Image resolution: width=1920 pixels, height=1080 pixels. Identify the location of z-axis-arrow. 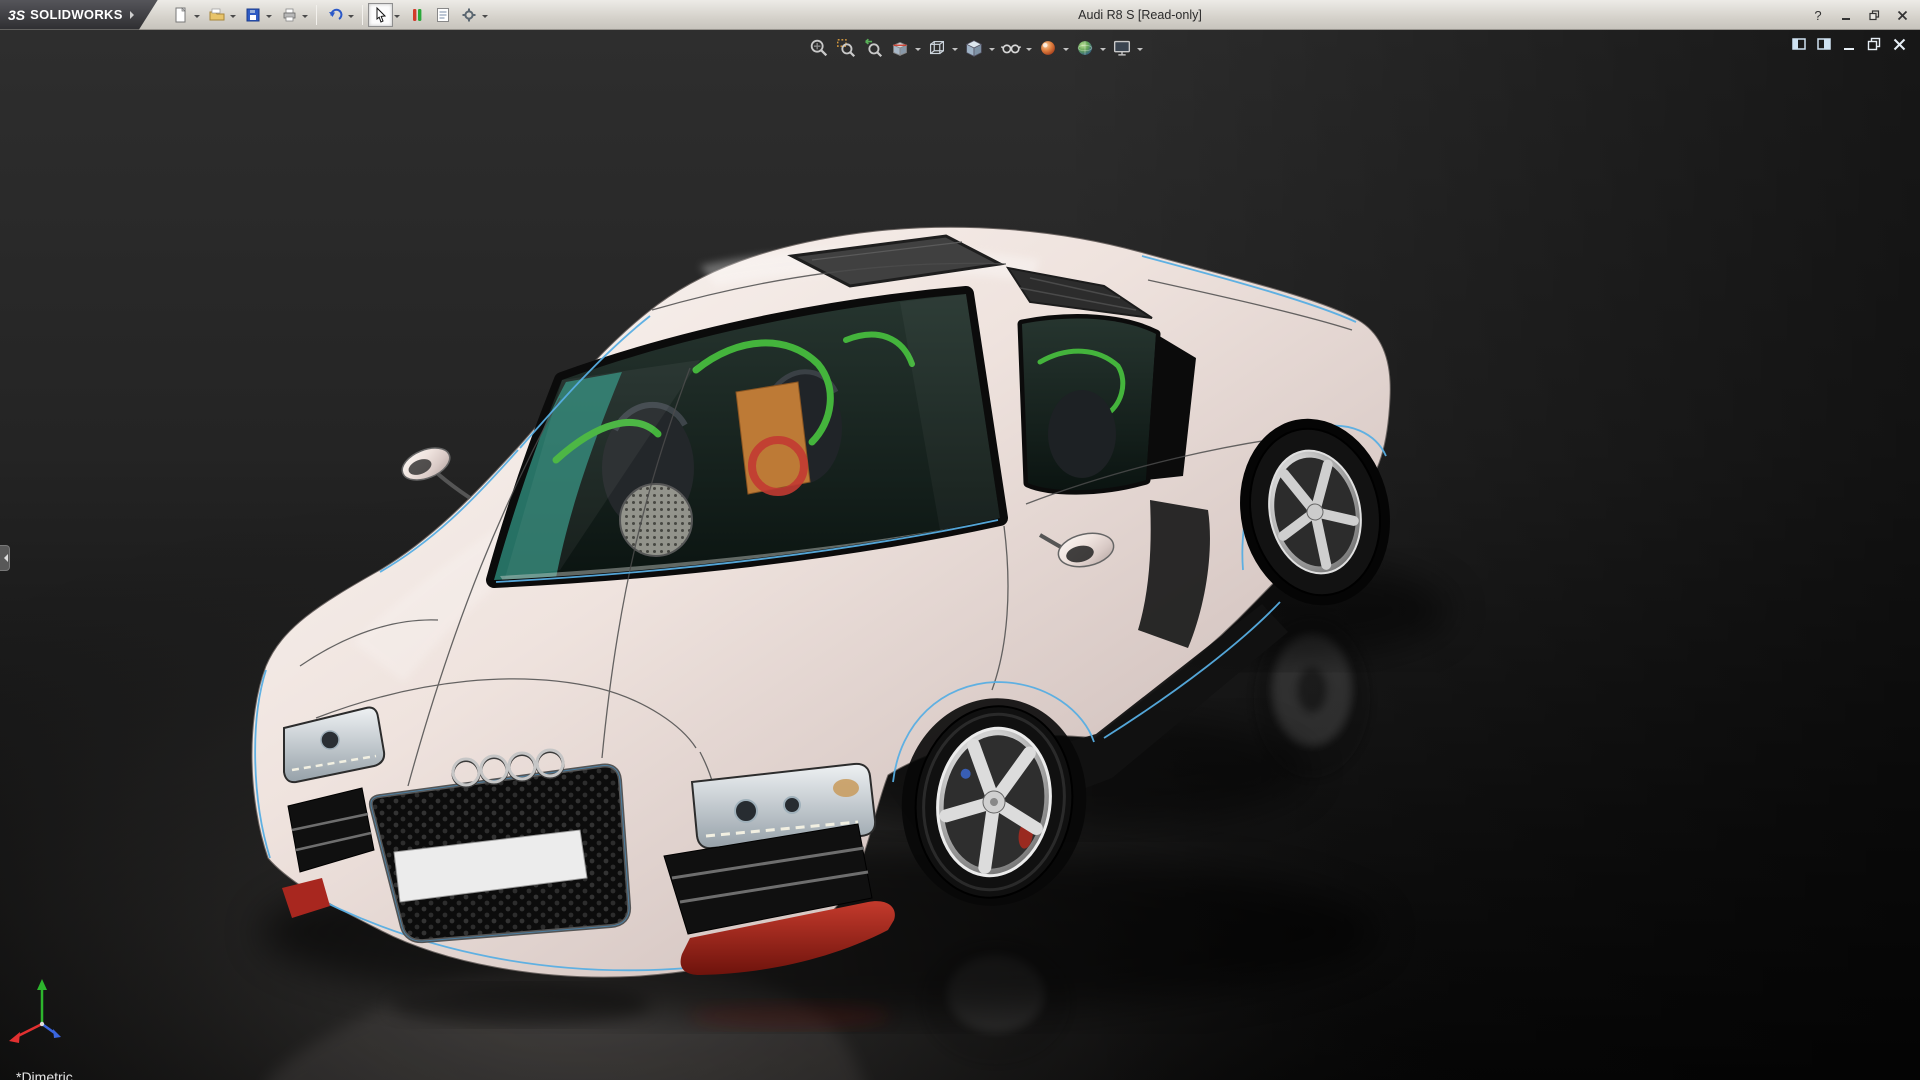
(57, 1033).